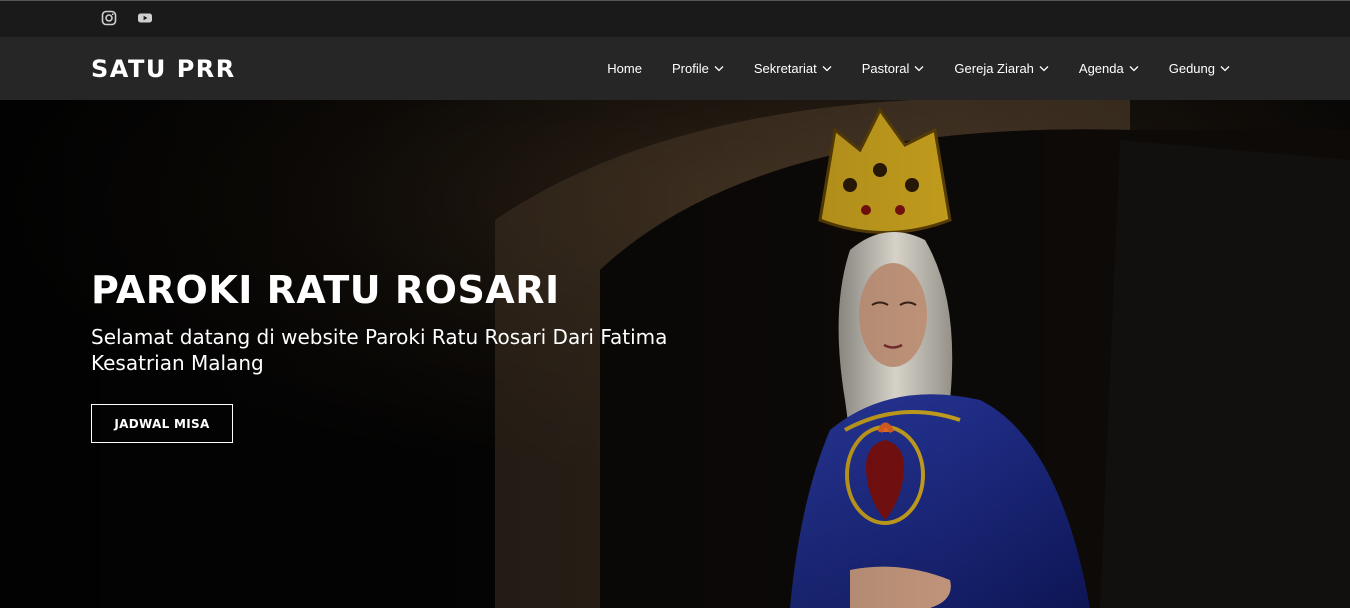 The height and width of the screenshot is (608, 1350). What do you see at coordinates (785, 68) in the screenshot?
I see `nav-item-label: Sekretariat` at bounding box center [785, 68].